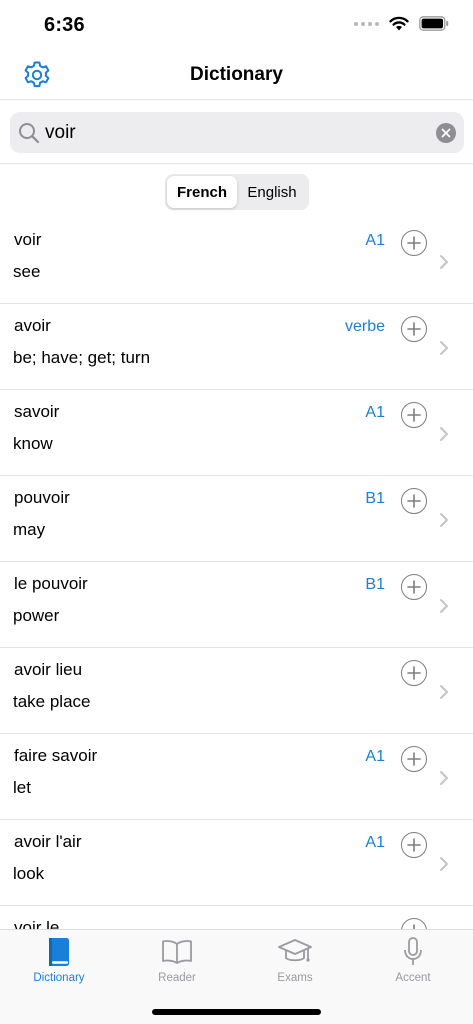 The image size is (473, 1024). What do you see at coordinates (236, 863) in the screenshot?
I see `list-item: avoir l'air look A1` at bounding box center [236, 863].